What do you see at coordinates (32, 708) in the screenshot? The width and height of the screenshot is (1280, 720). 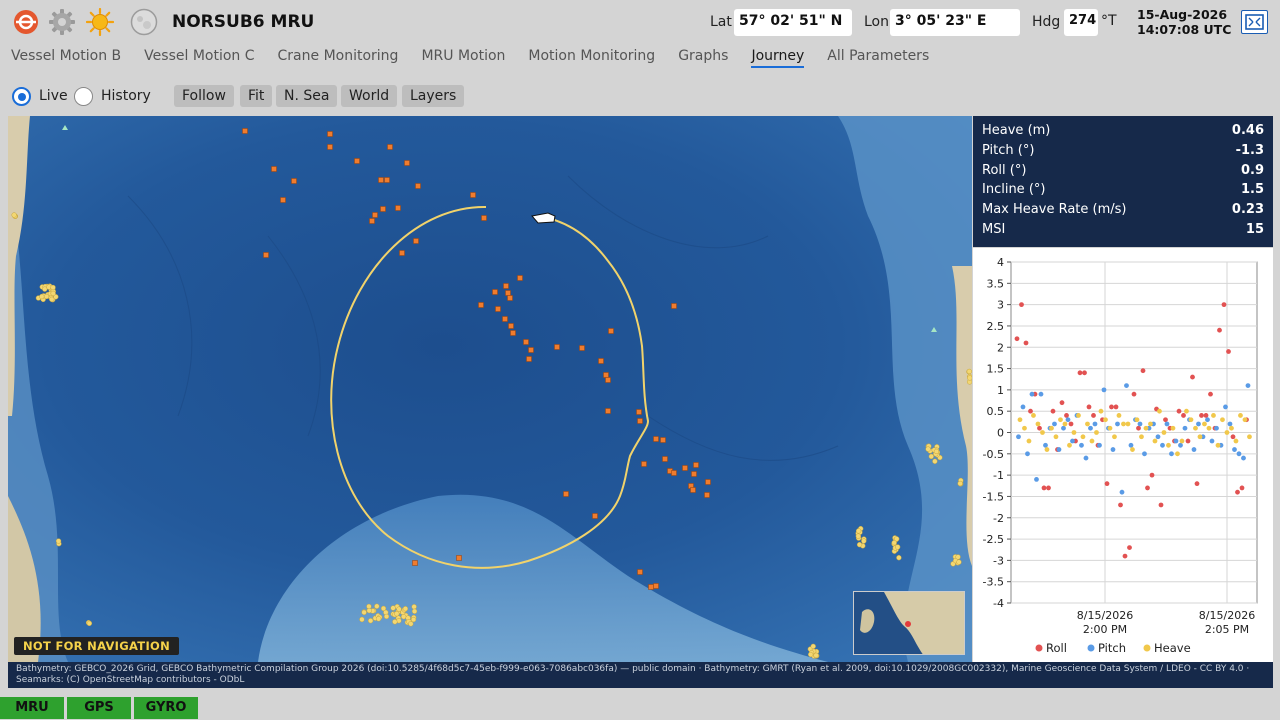 I see `status-mru: MRU` at bounding box center [32, 708].